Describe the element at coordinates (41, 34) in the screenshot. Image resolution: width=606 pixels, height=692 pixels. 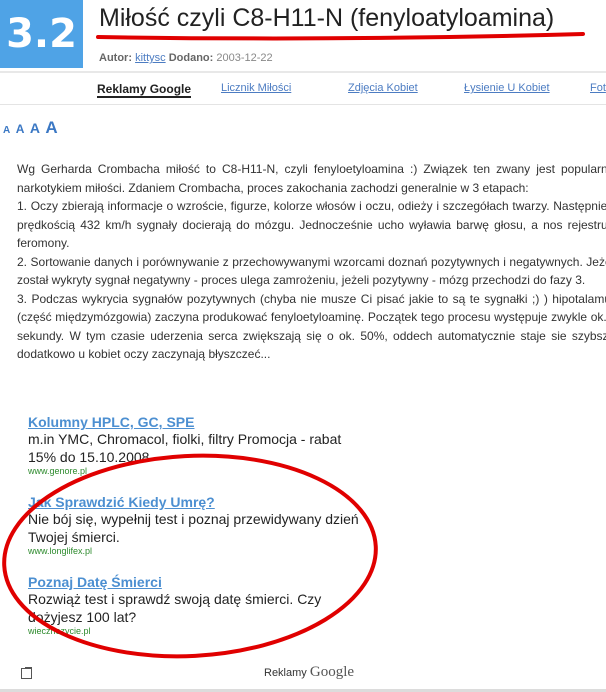
I see `rating-badge: 3.2` at that location.